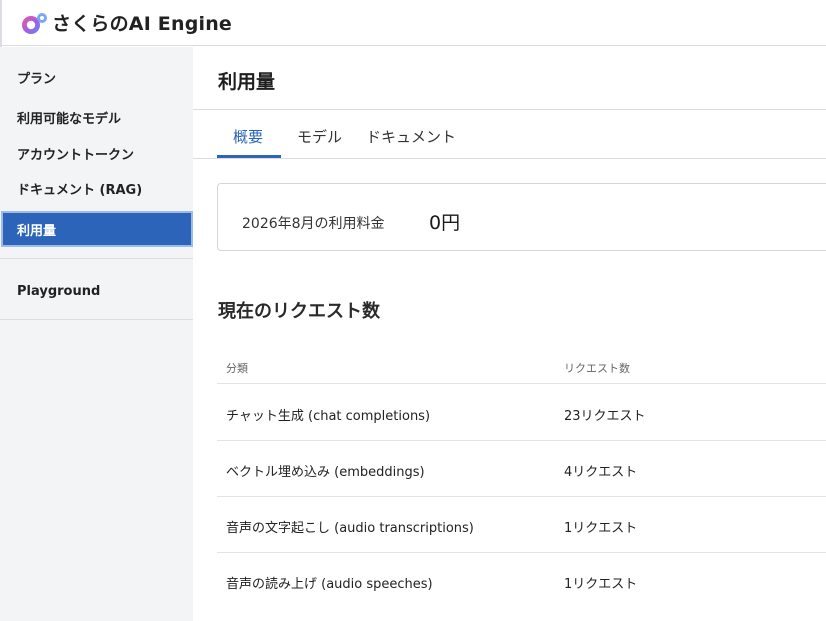 Image resolution: width=826 pixels, height=621 pixels. I want to click on app-header: さくらのAI Engine, so click(413, 23).